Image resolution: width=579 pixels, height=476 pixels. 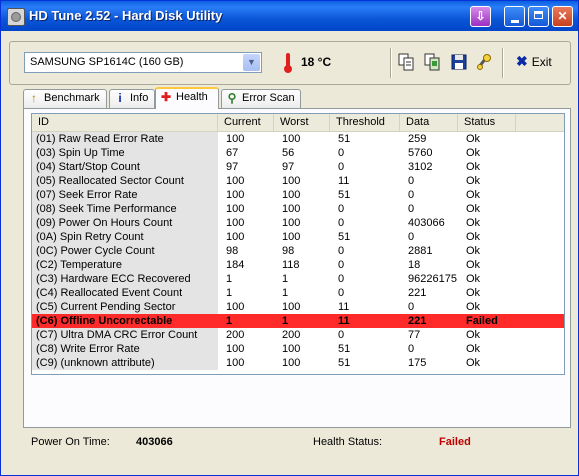 I want to click on table-row: (0C) Power Cycle Count 98 98 0 2881 Ok, so click(x=298, y=251).